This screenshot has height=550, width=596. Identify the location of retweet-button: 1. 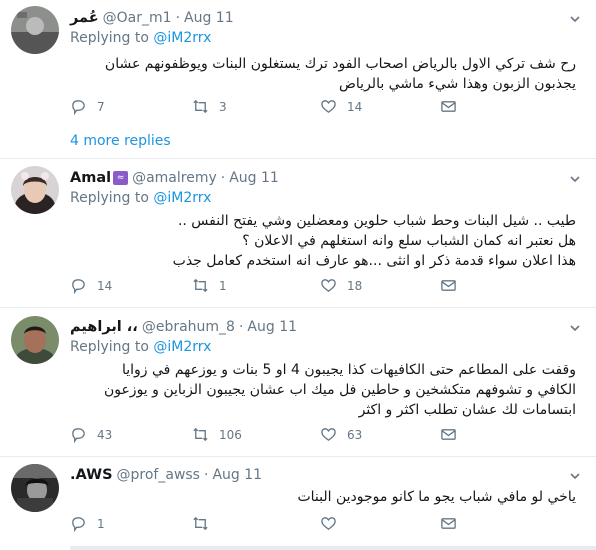
(209, 285).